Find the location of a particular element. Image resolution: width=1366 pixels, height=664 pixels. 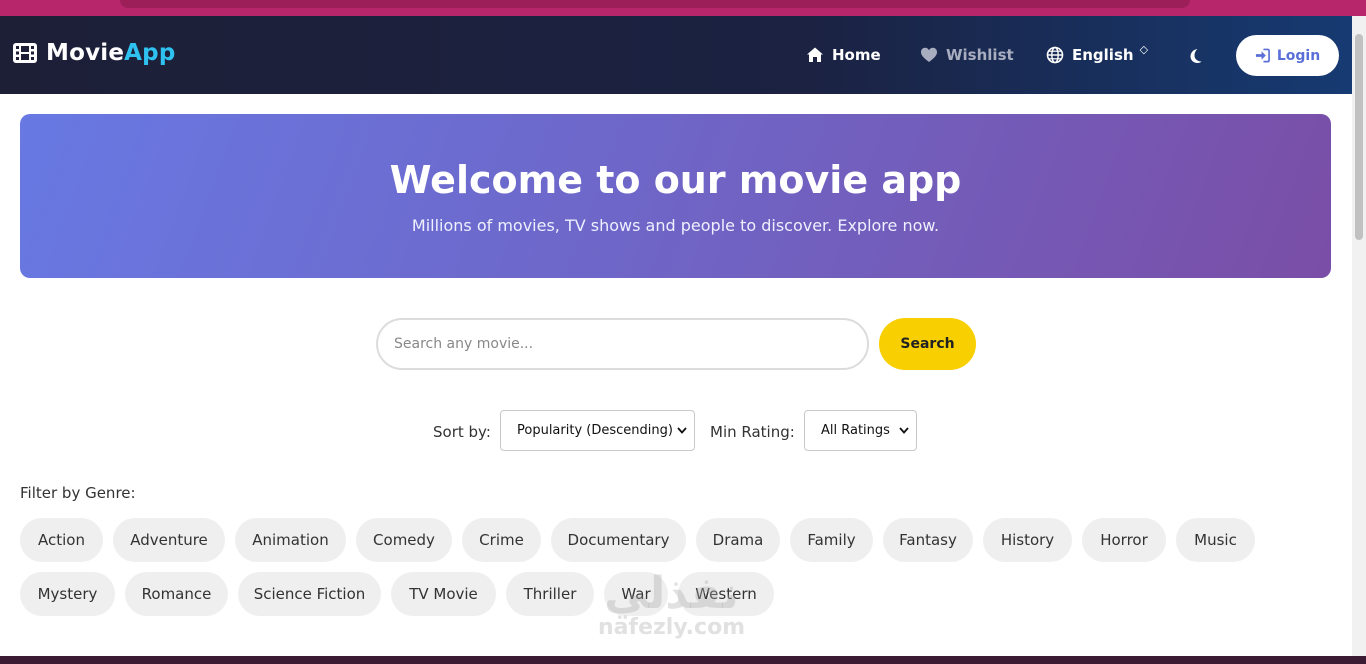

navbar: MovieApp Home Wishlist English ◇ Login is located at coordinates (676, 55).